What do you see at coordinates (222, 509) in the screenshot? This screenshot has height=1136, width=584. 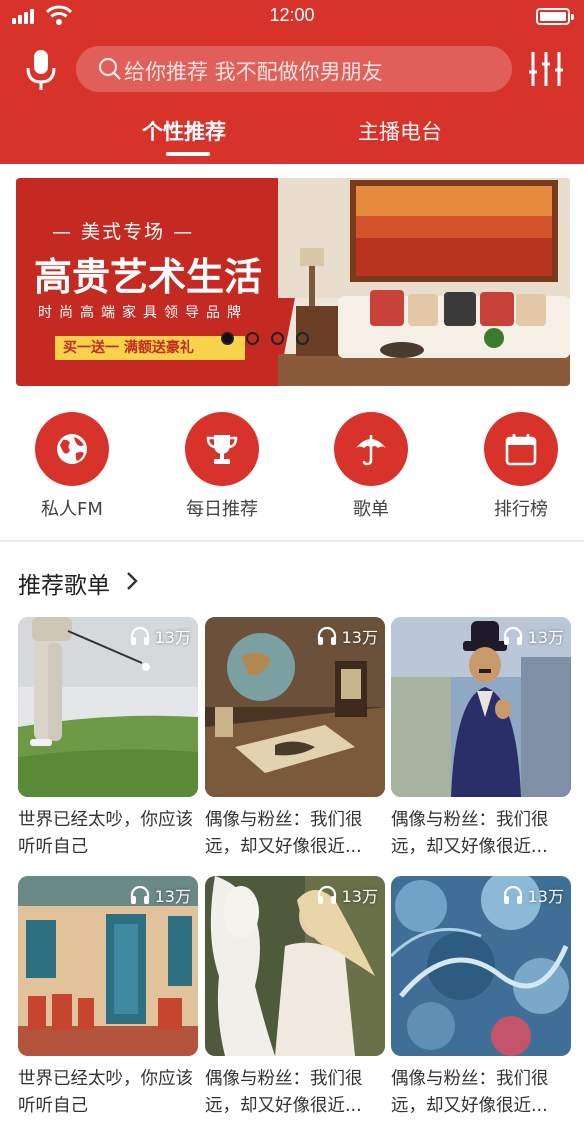 I see `nav-label: 每日推荐` at bounding box center [222, 509].